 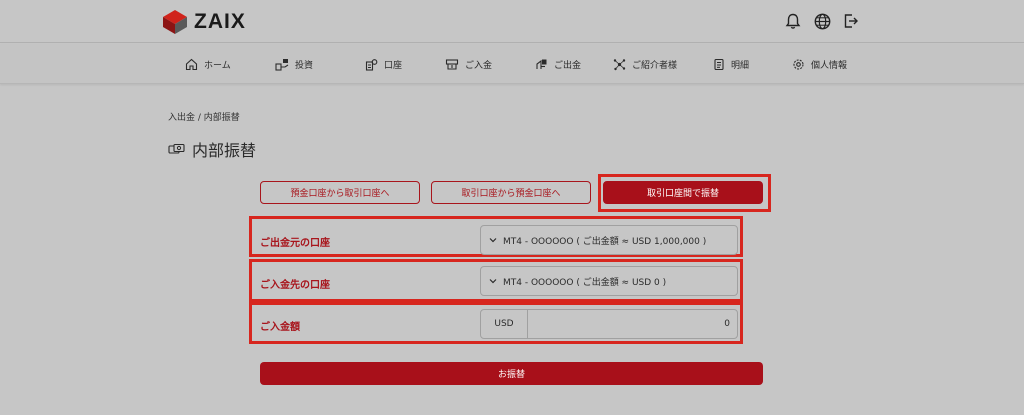 What do you see at coordinates (217, 65) in the screenshot?
I see `nav-item-label: ホーム` at bounding box center [217, 65].